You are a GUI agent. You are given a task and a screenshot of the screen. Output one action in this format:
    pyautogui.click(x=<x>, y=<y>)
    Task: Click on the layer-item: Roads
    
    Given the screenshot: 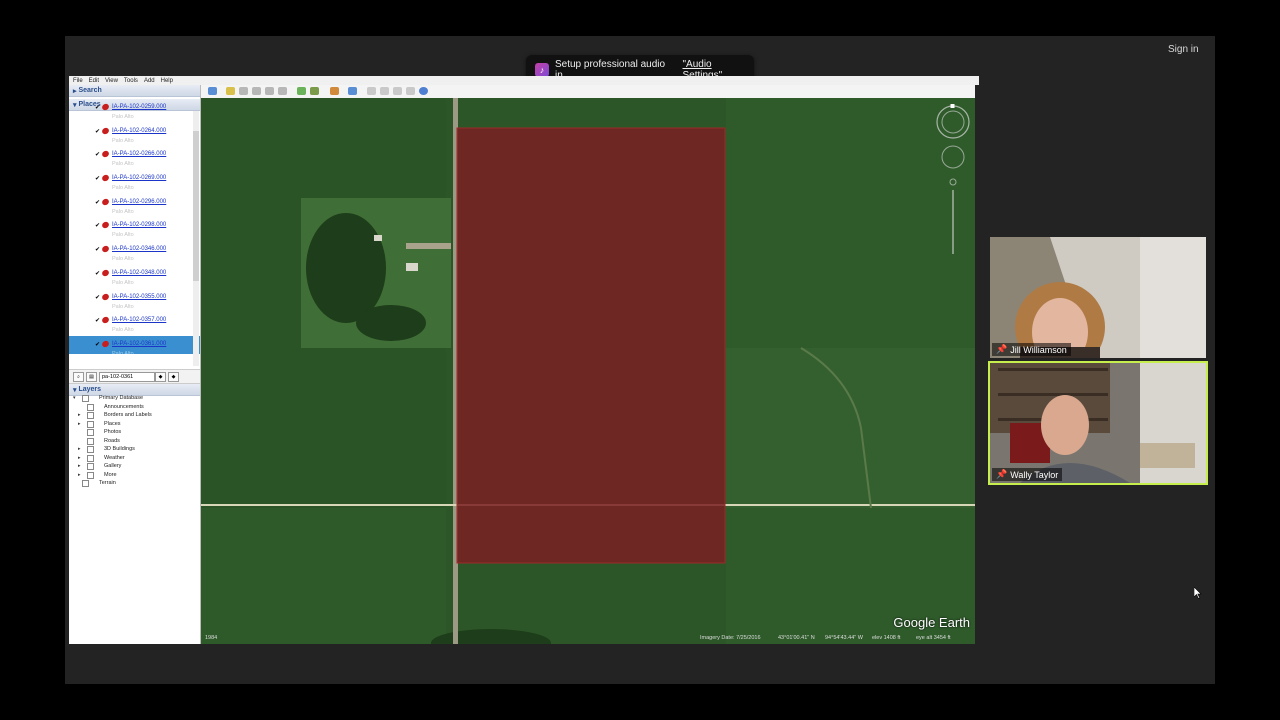 What is the action you would take?
    pyautogui.click(x=134, y=441)
    